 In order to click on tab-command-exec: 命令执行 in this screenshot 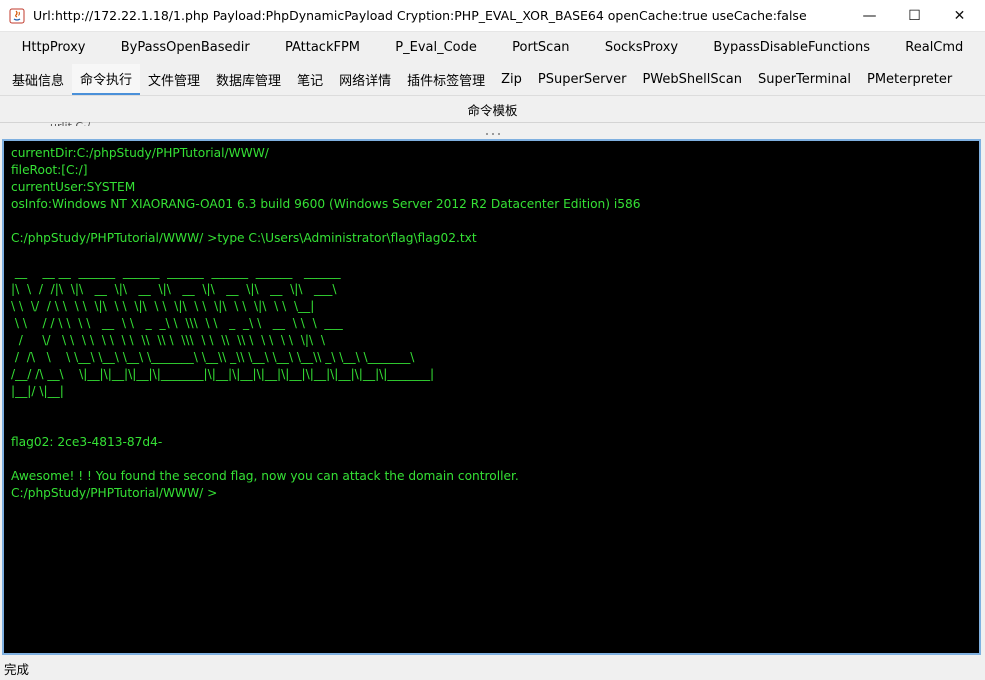, I will do `click(106, 79)`.